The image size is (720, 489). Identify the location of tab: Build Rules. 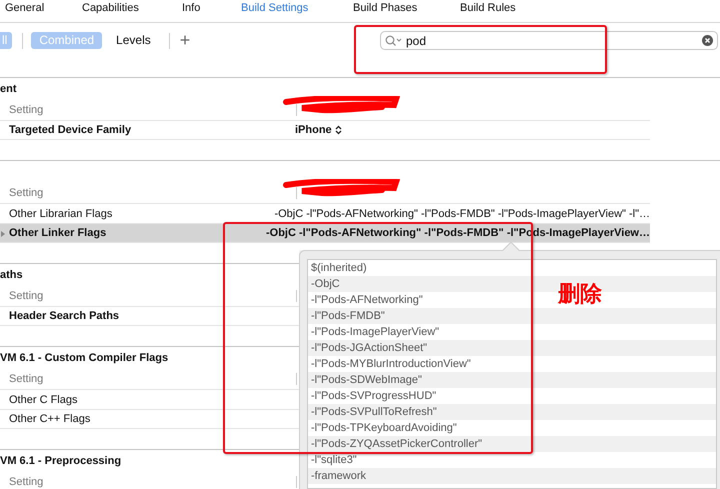
(488, 8).